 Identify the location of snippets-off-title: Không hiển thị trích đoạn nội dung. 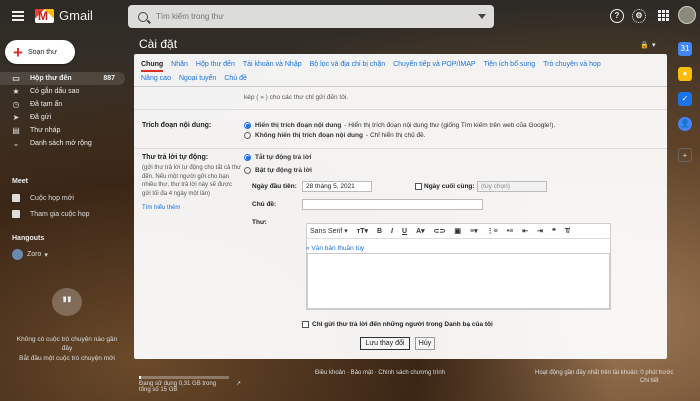
(309, 135).